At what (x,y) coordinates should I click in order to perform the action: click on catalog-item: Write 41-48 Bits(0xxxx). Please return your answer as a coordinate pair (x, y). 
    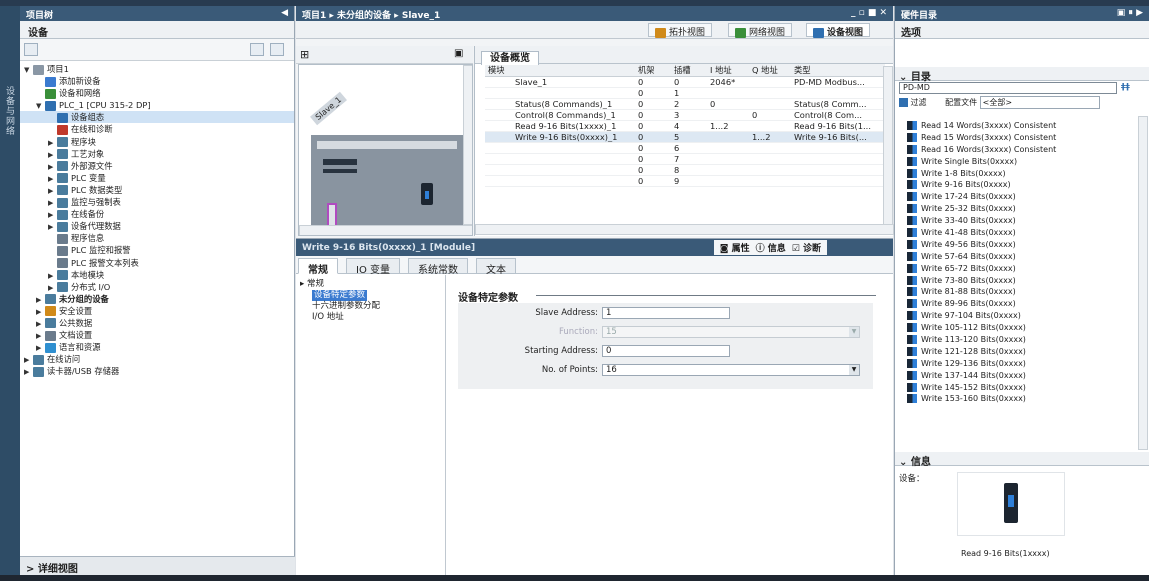
    Looking at the image, I should click on (1019, 233).